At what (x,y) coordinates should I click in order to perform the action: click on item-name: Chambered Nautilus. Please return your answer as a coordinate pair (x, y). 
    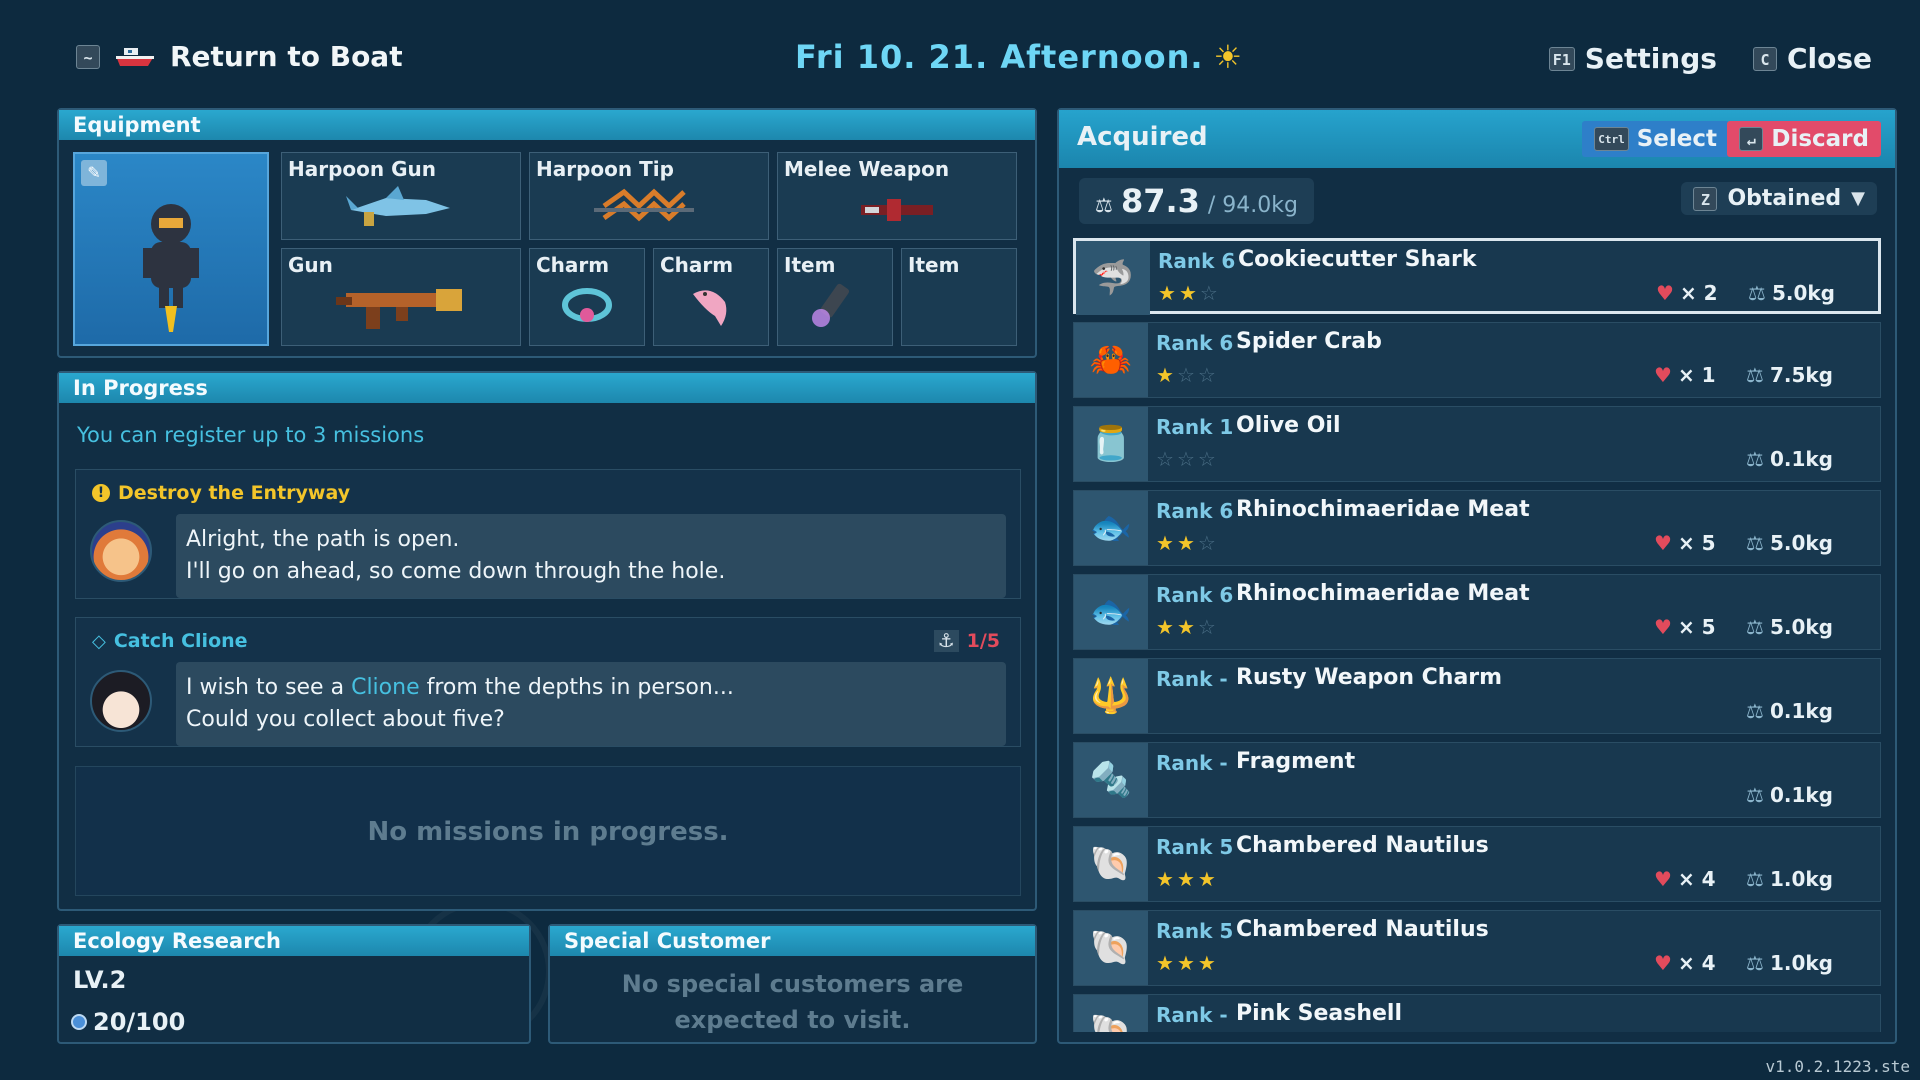
    Looking at the image, I should click on (1362, 929).